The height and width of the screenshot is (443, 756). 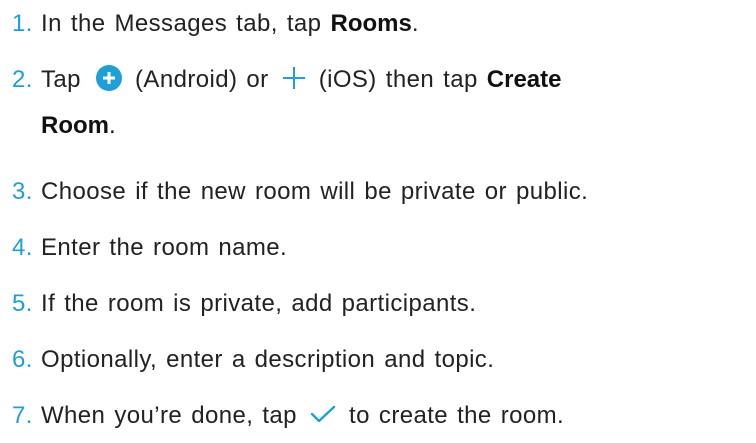 I want to click on step-number: 2., so click(x=22, y=79).